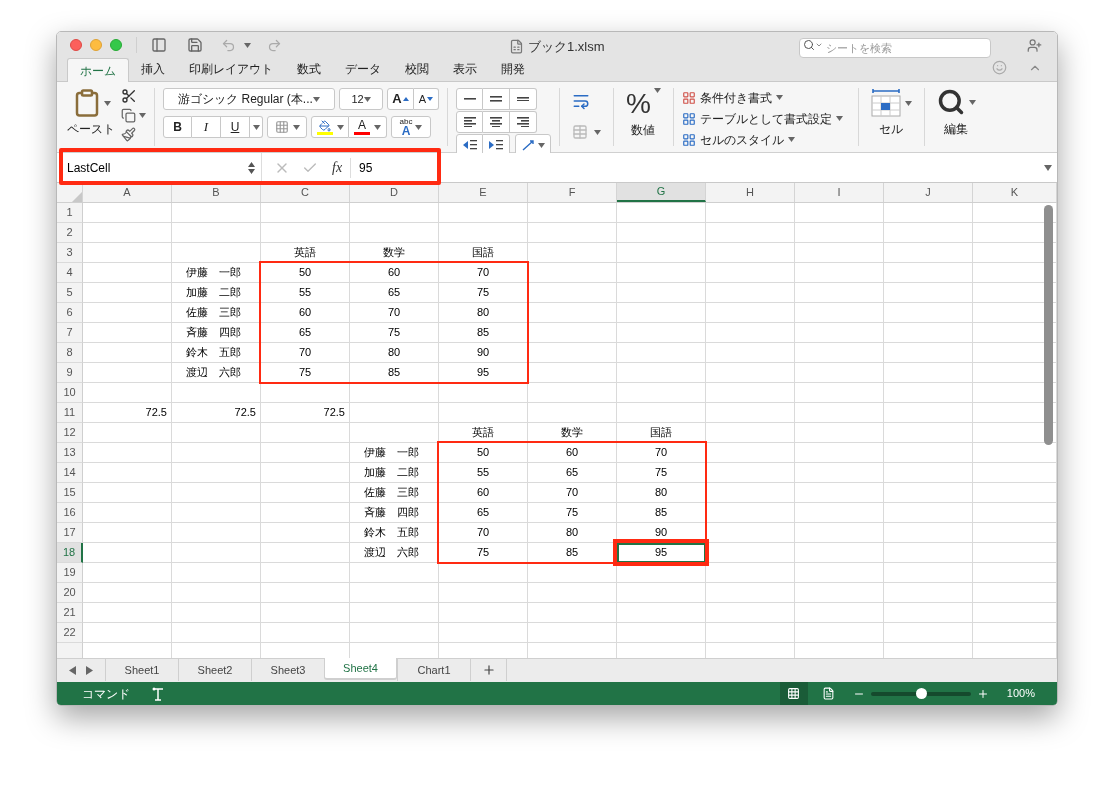 Image resolution: width=1114 pixels, height=787 pixels. What do you see at coordinates (309, 69) in the screenshot?
I see `ribbon-tab: 数式` at bounding box center [309, 69].